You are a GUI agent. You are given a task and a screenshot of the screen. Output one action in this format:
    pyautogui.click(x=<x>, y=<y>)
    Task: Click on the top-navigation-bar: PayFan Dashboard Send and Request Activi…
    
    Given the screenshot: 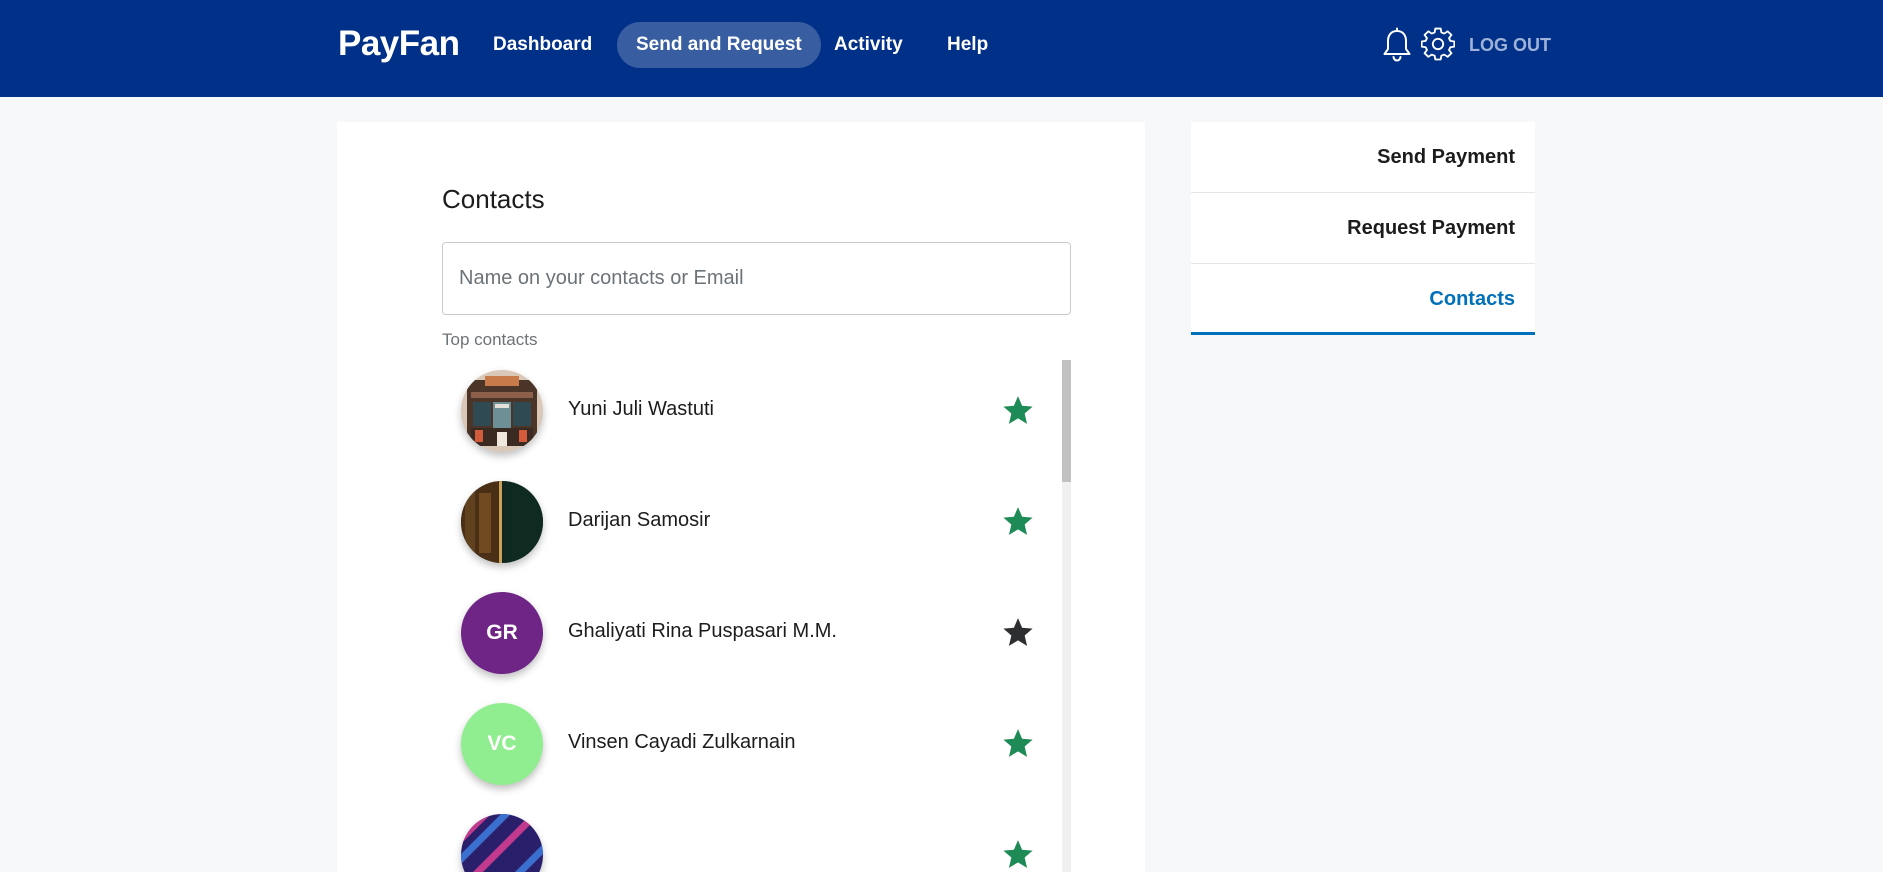 What is the action you would take?
    pyautogui.click(x=941, y=48)
    